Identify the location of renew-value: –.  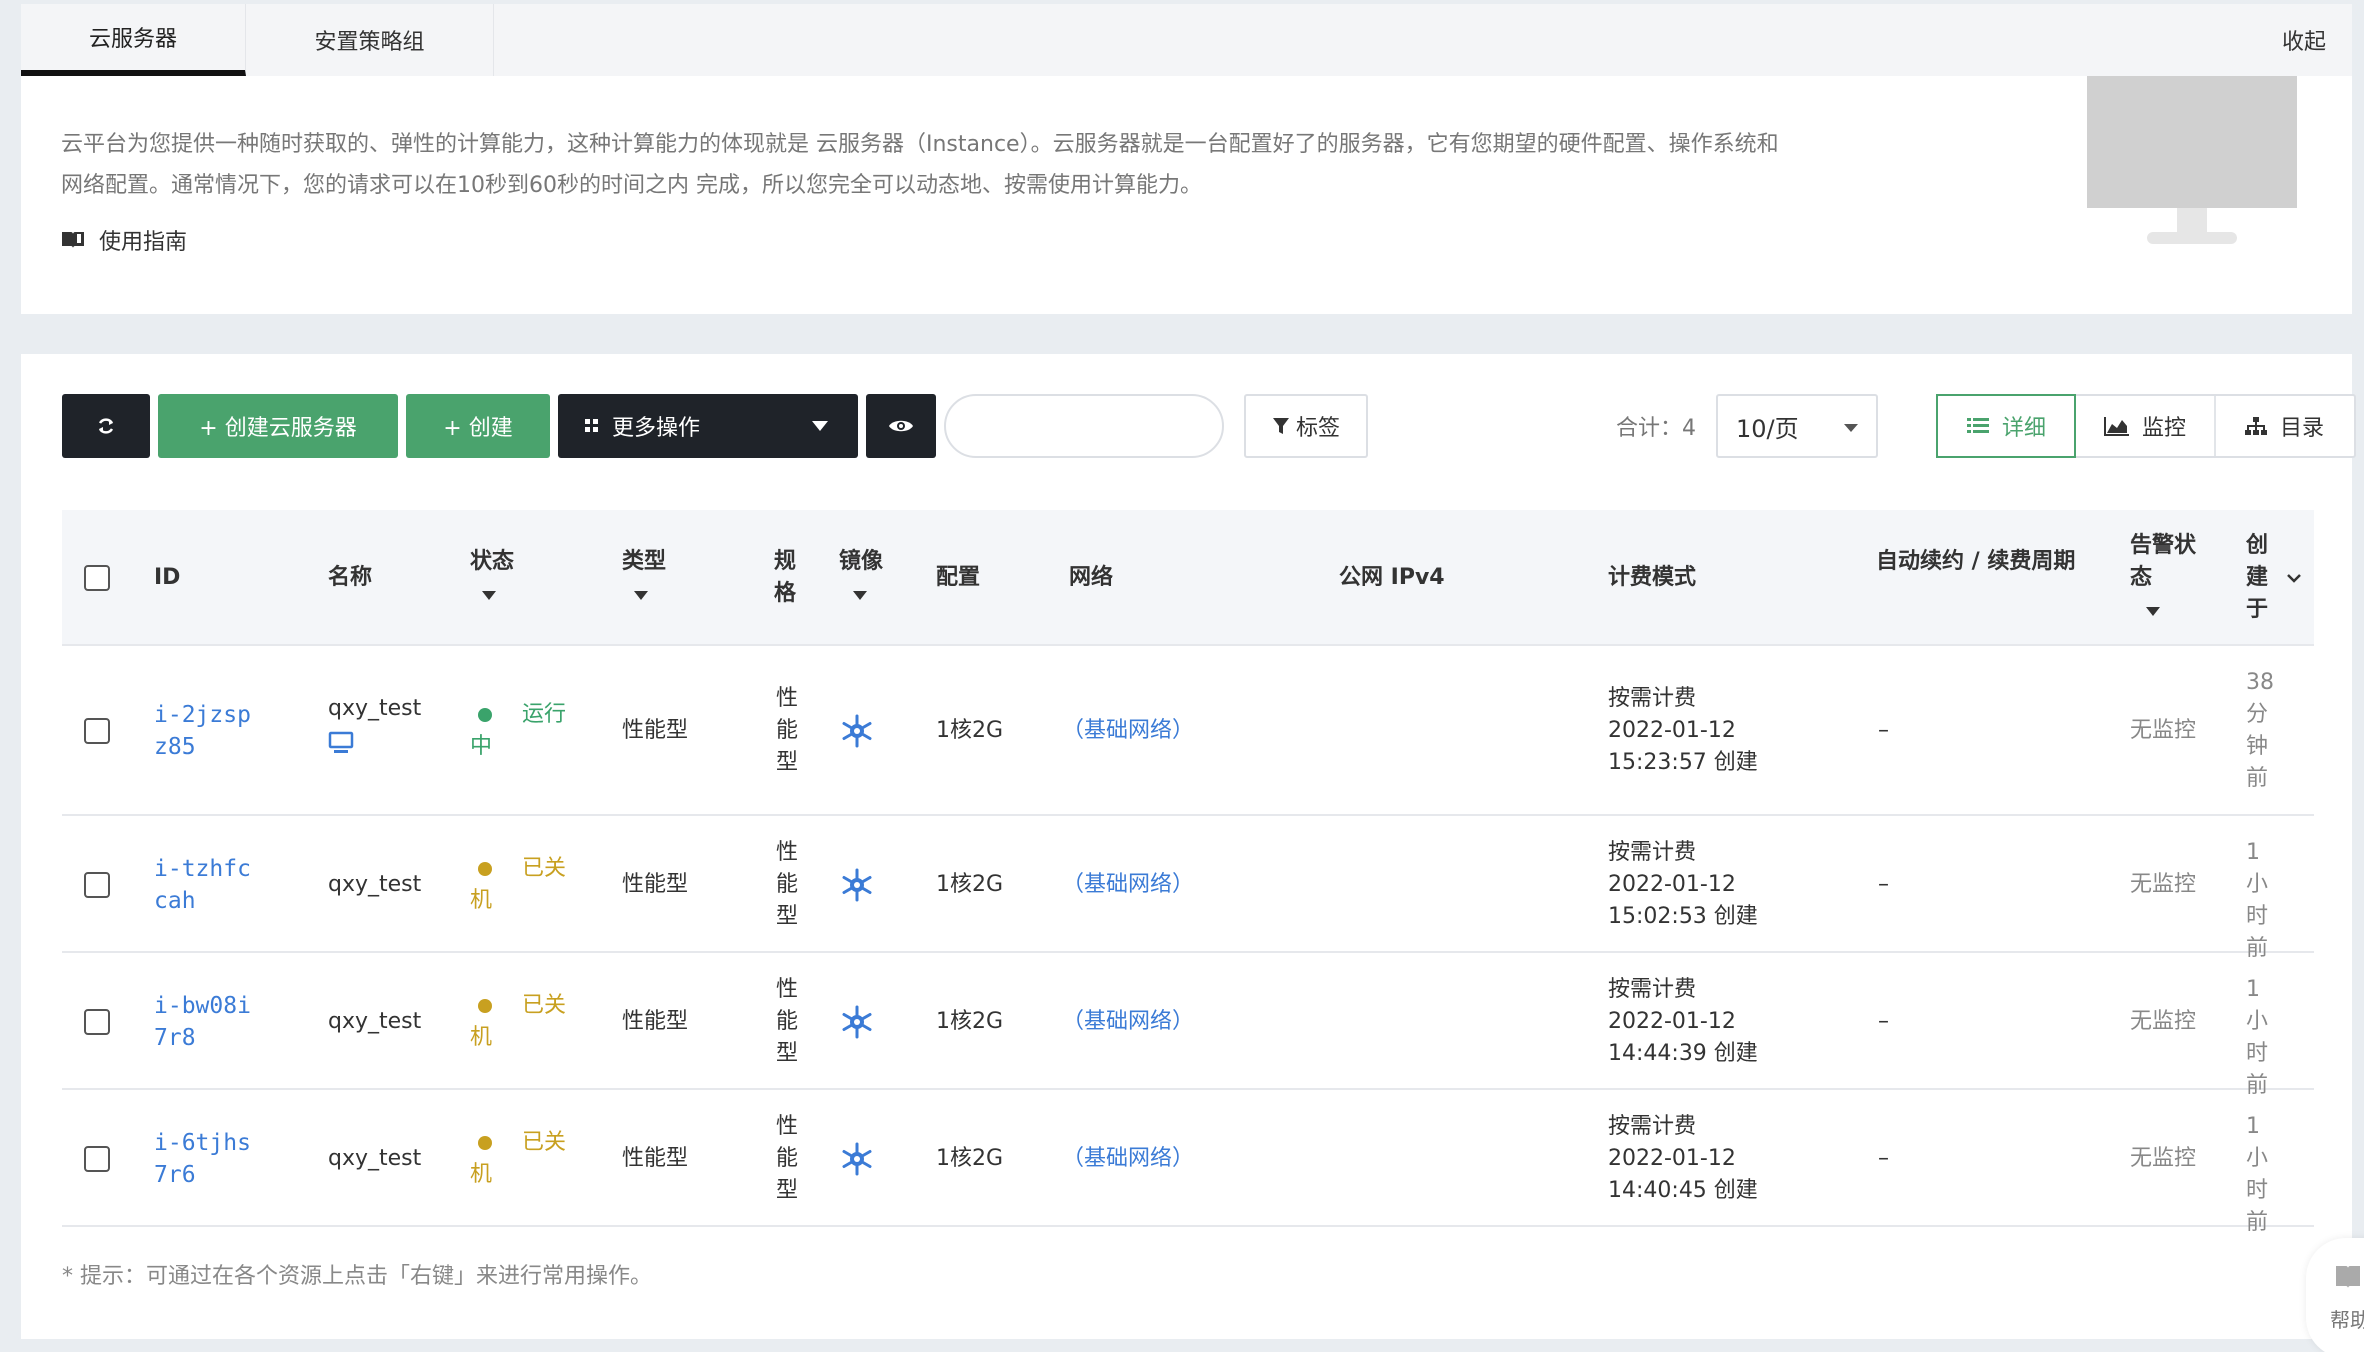
(1883, 884).